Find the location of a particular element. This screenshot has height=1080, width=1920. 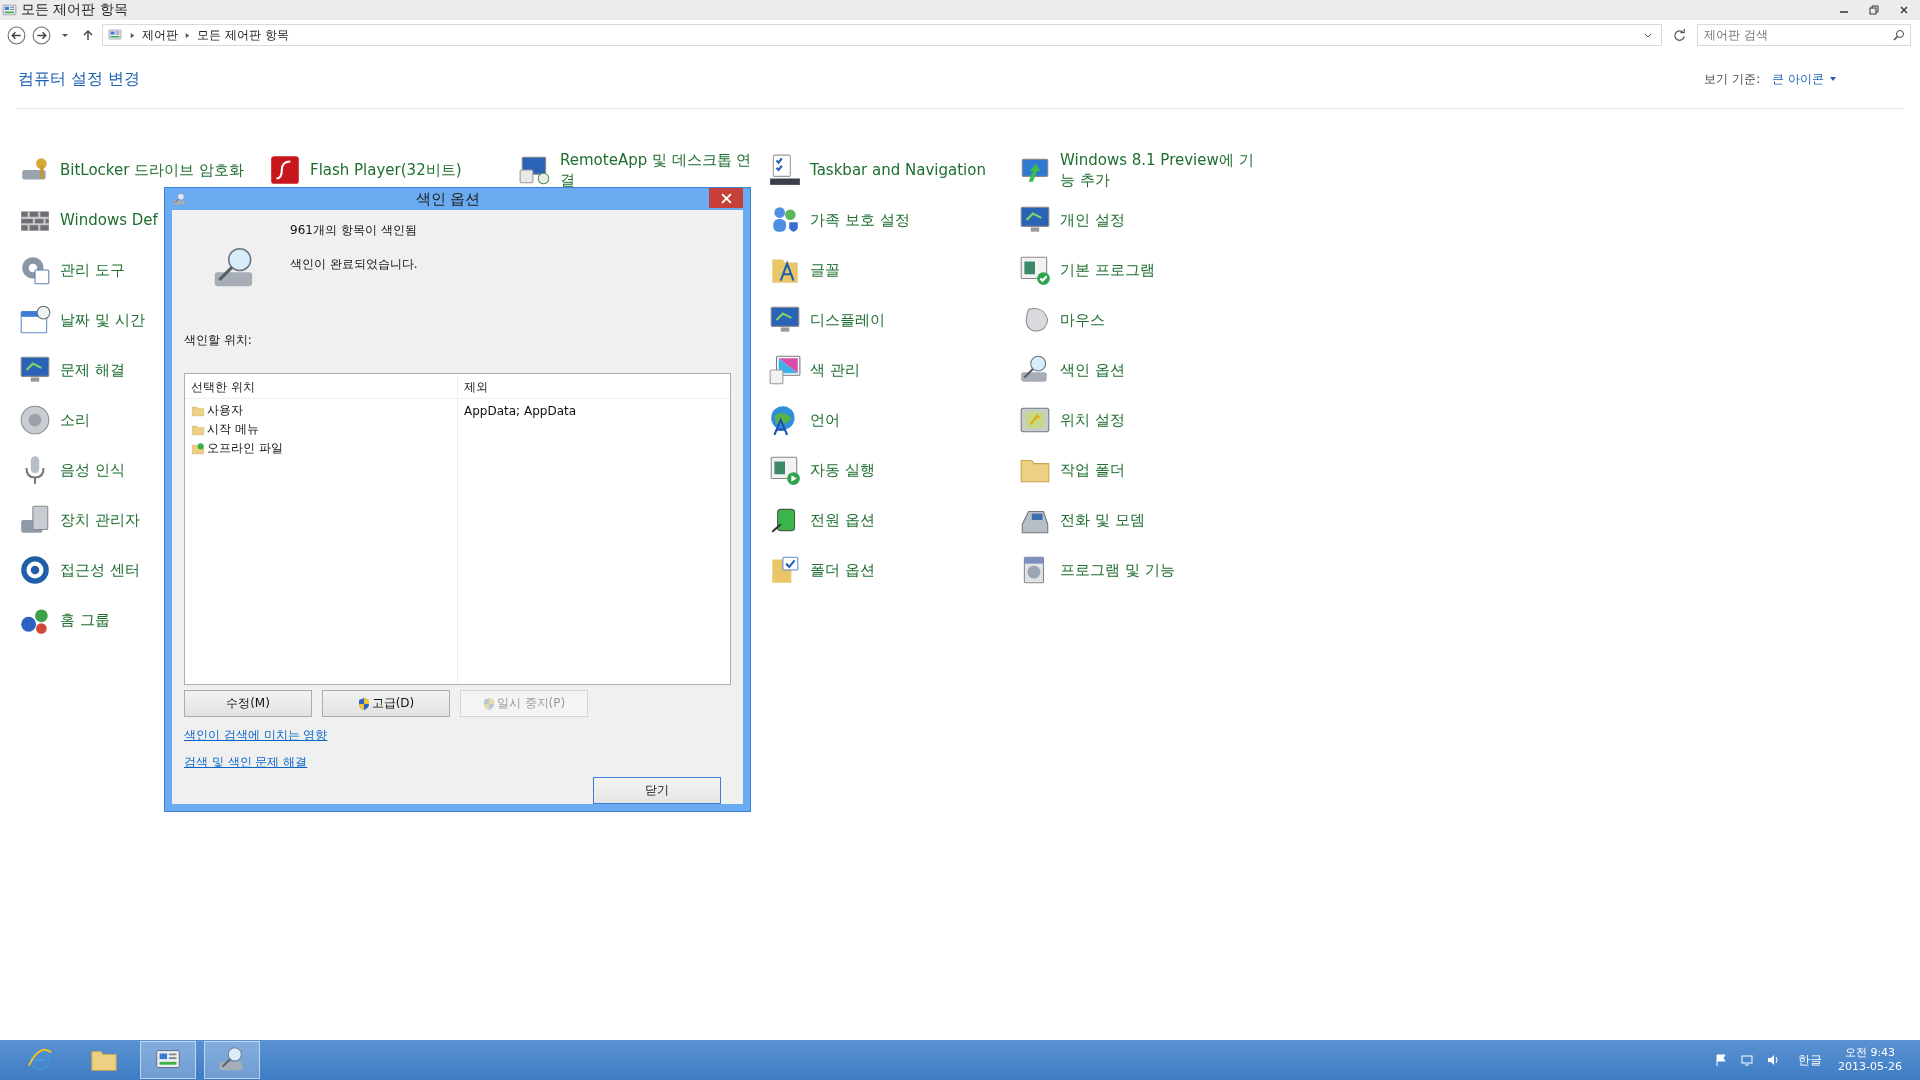

index-count: 961개의 항목이 색인됨 is located at coordinates (353, 230).